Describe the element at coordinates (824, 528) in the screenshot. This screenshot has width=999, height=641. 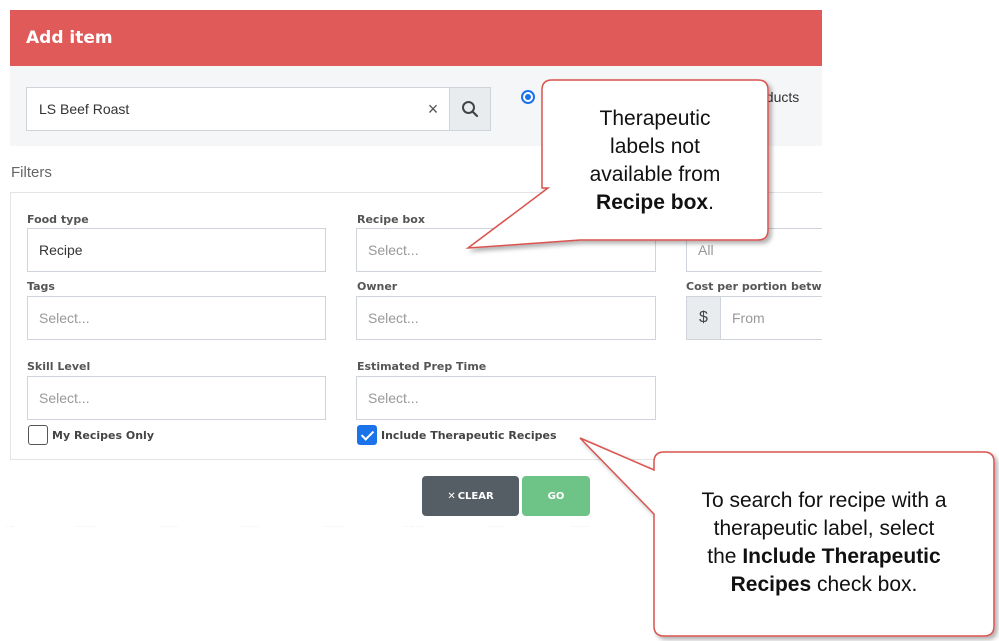
I see `callout-bottom-line2: therapeutic label, select` at that location.